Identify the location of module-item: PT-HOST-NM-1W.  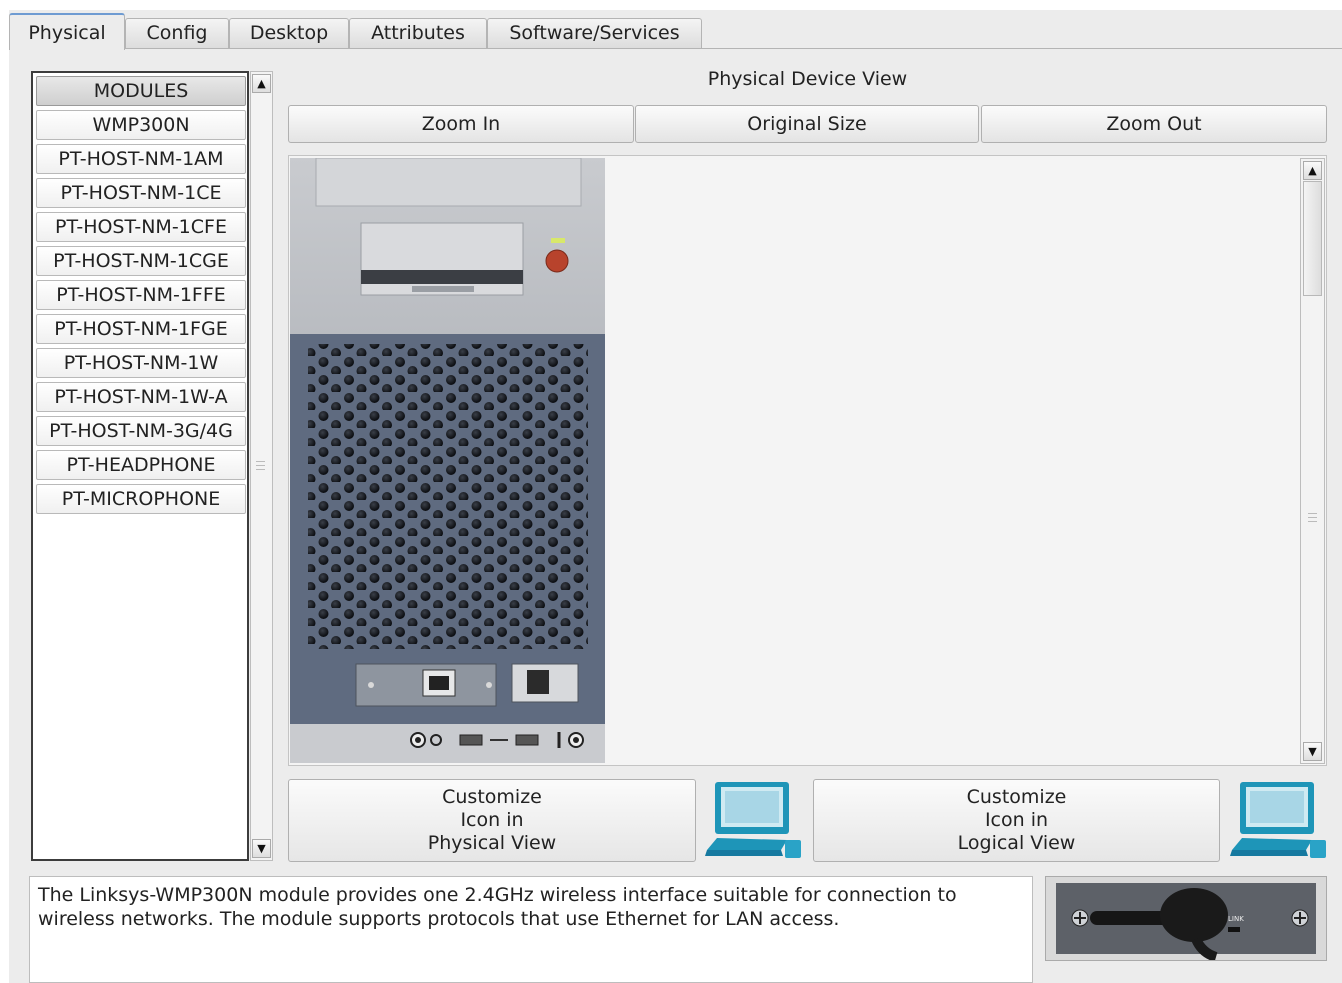
(141, 363).